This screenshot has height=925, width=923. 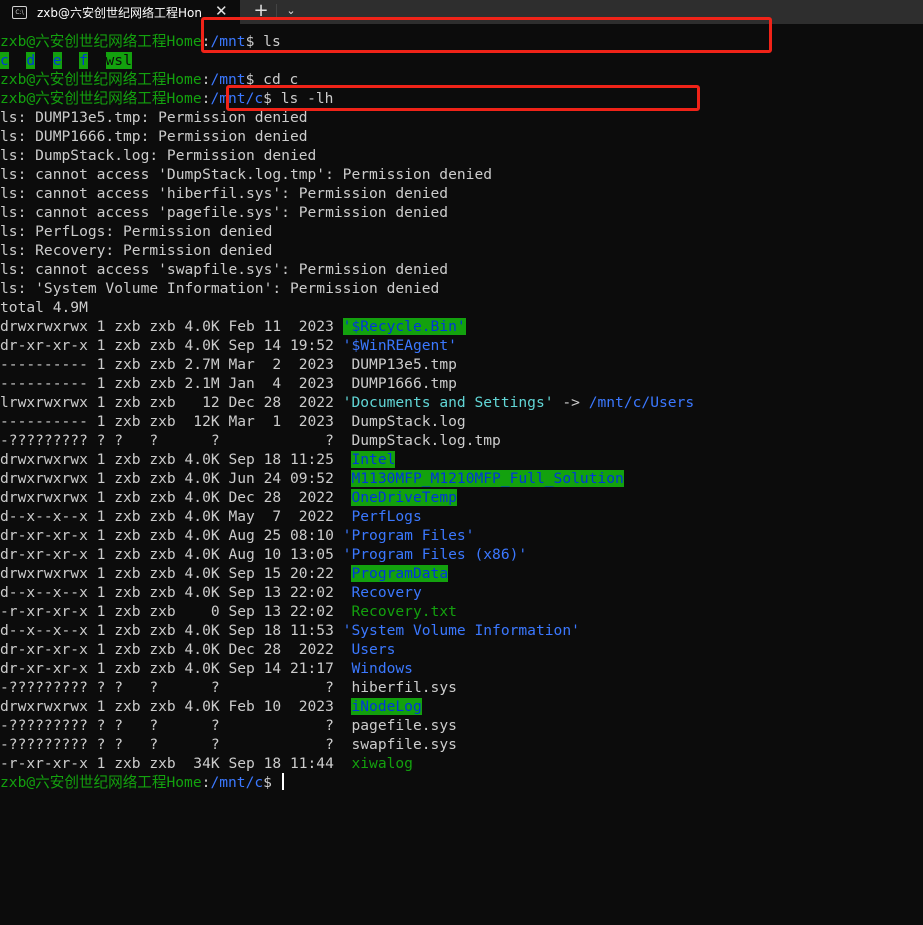 What do you see at coordinates (486, 35) in the screenshot?
I see `annotation-box-ls` at bounding box center [486, 35].